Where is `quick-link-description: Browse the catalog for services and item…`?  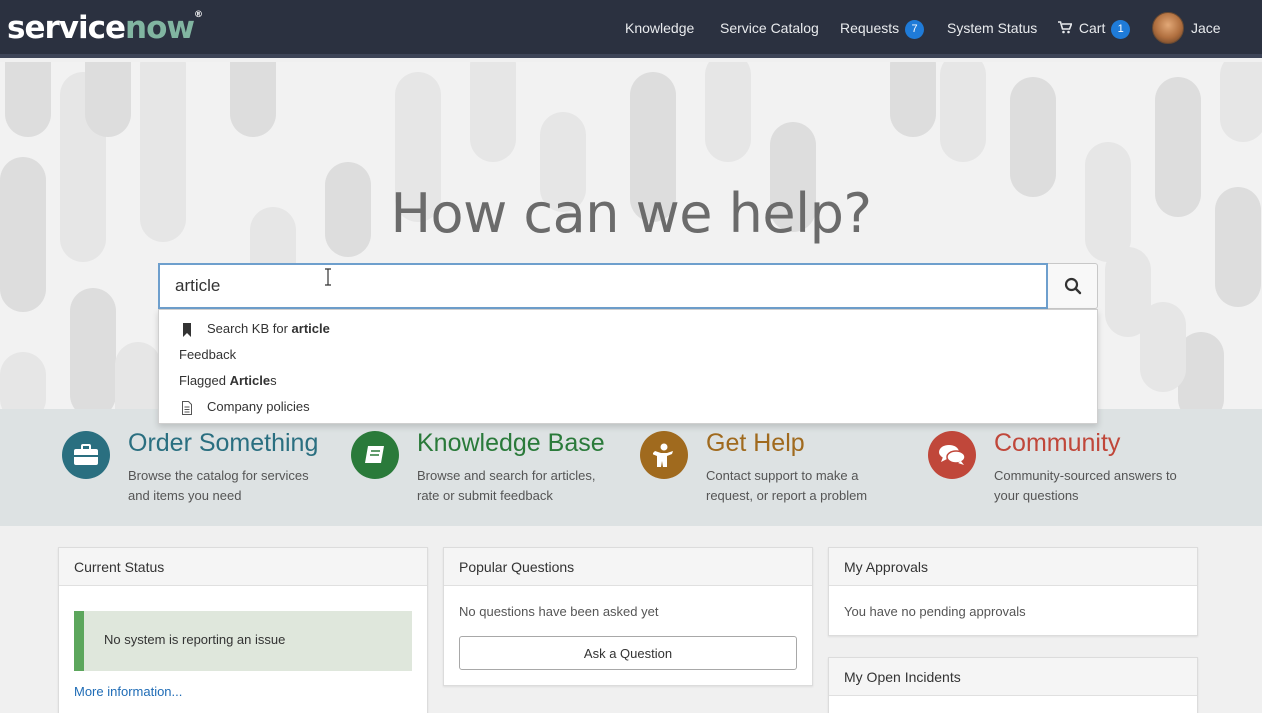
quick-link-description: Browse the catalog for services and item… is located at coordinates (218, 485).